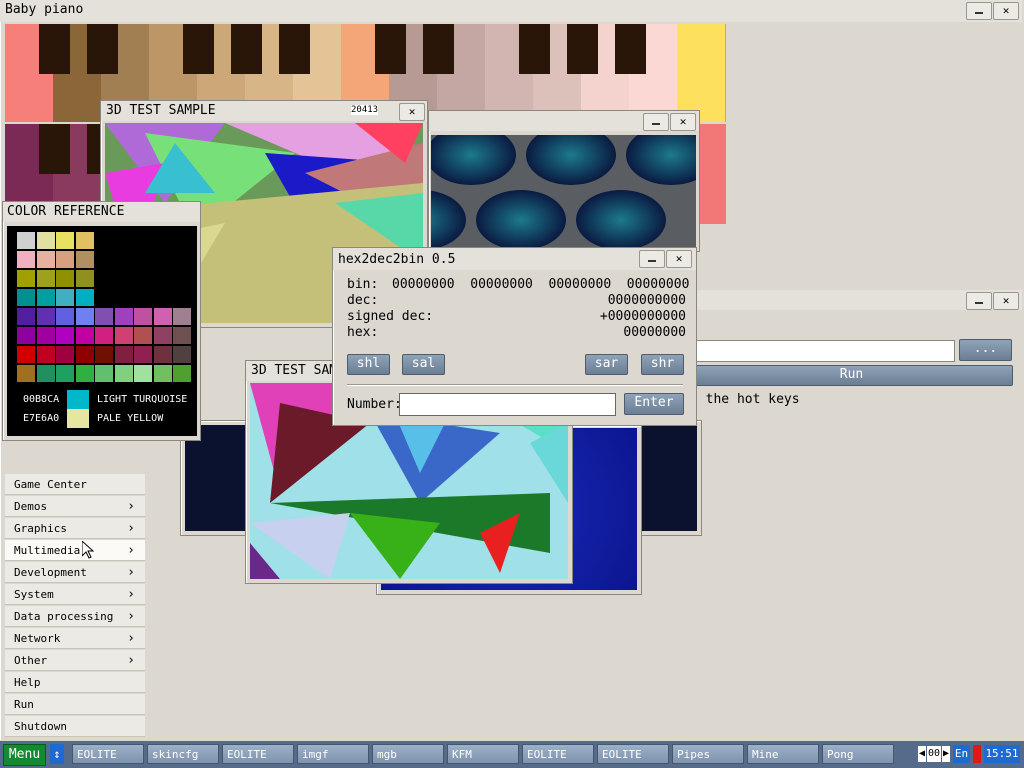 This screenshot has width=1024, height=768. What do you see at coordinates (783, 754) in the screenshot?
I see `taskbar-window-button: Mine` at bounding box center [783, 754].